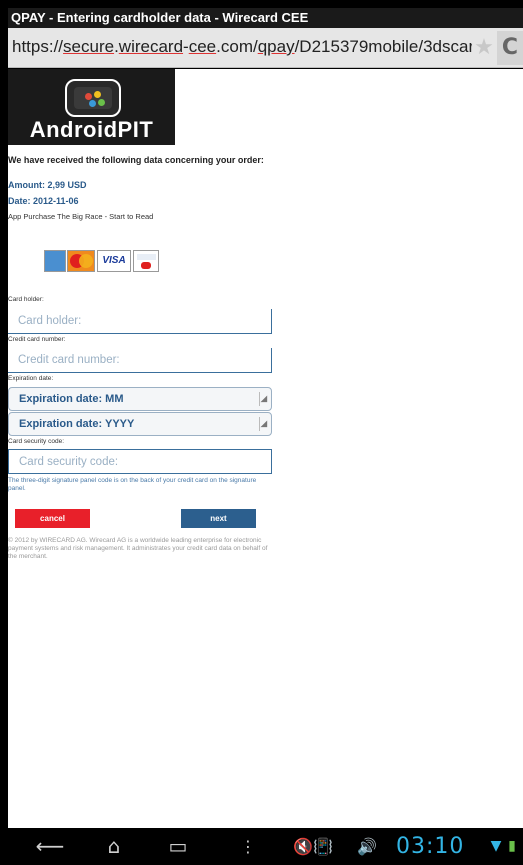  What do you see at coordinates (52, 518) in the screenshot?
I see `cancel-button: cancel` at bounding box center [52, 518].